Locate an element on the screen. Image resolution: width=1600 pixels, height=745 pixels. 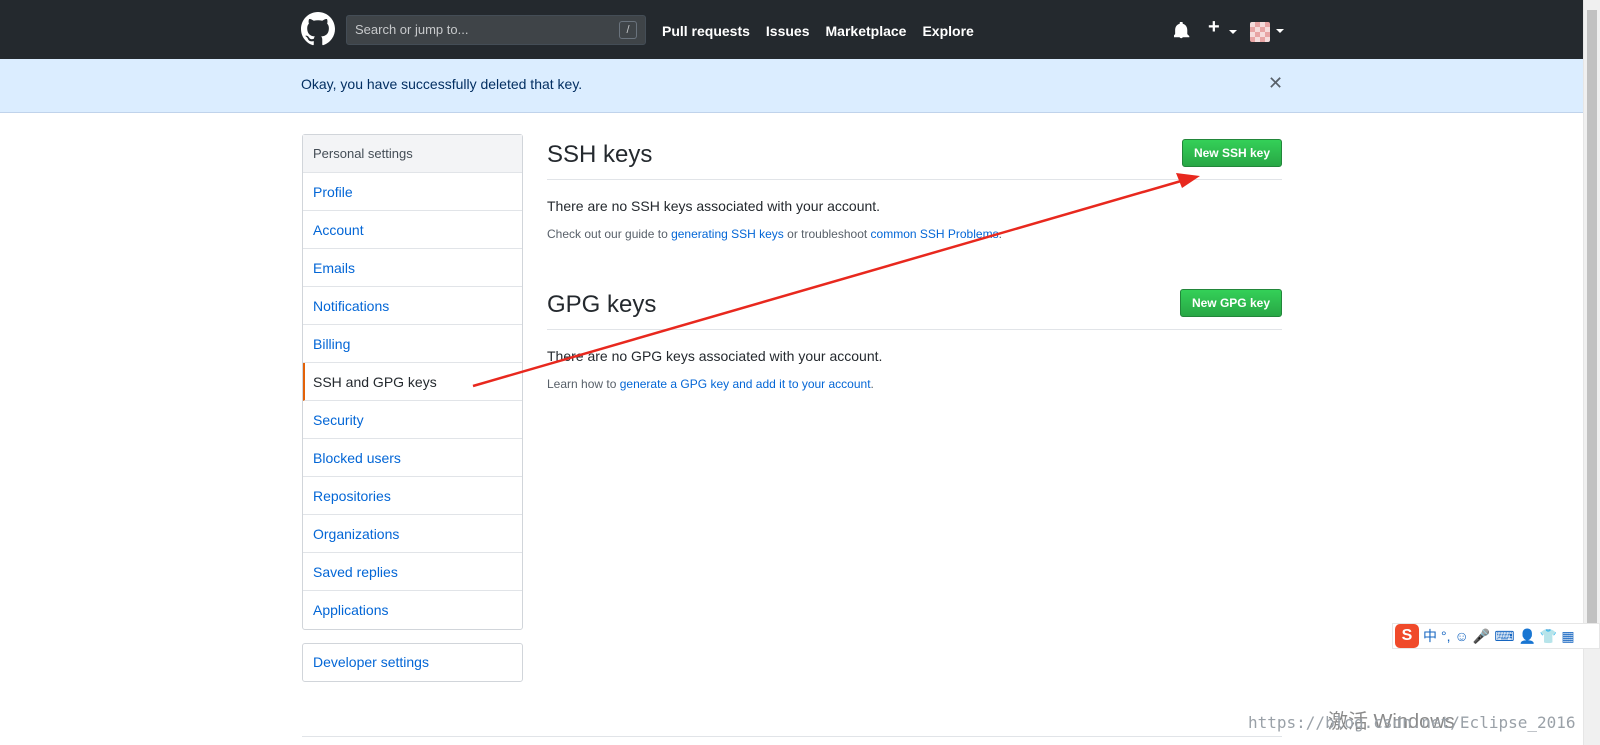
header-nav: Pull requests Issues Marketplace Explore is located at coordinates (826, 29).